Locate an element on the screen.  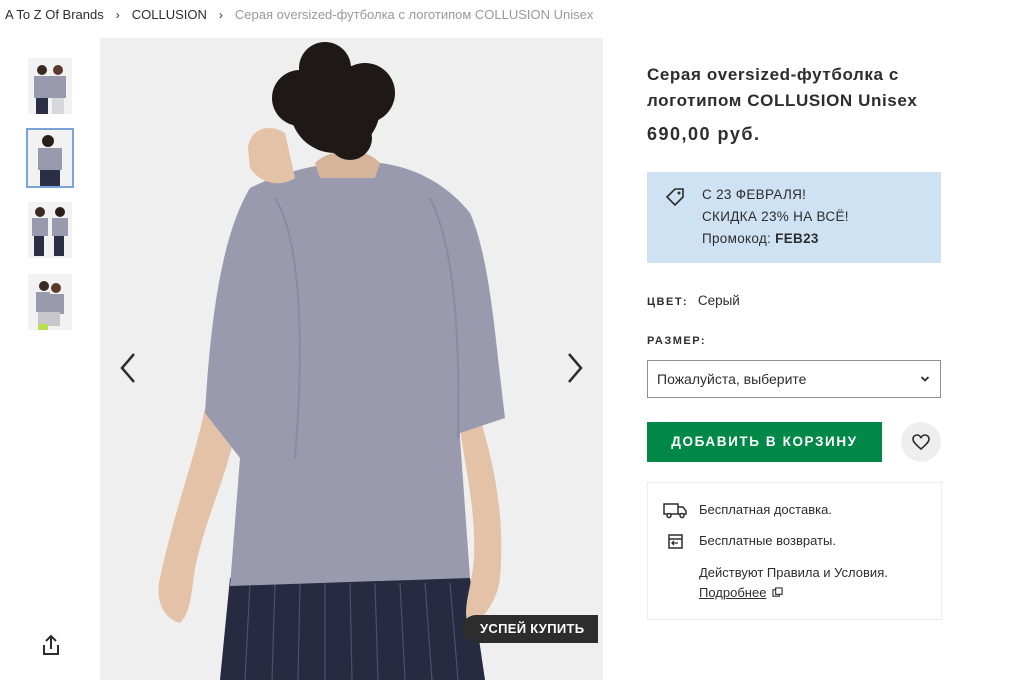
heart-icon is located at coordinates (921, 442).